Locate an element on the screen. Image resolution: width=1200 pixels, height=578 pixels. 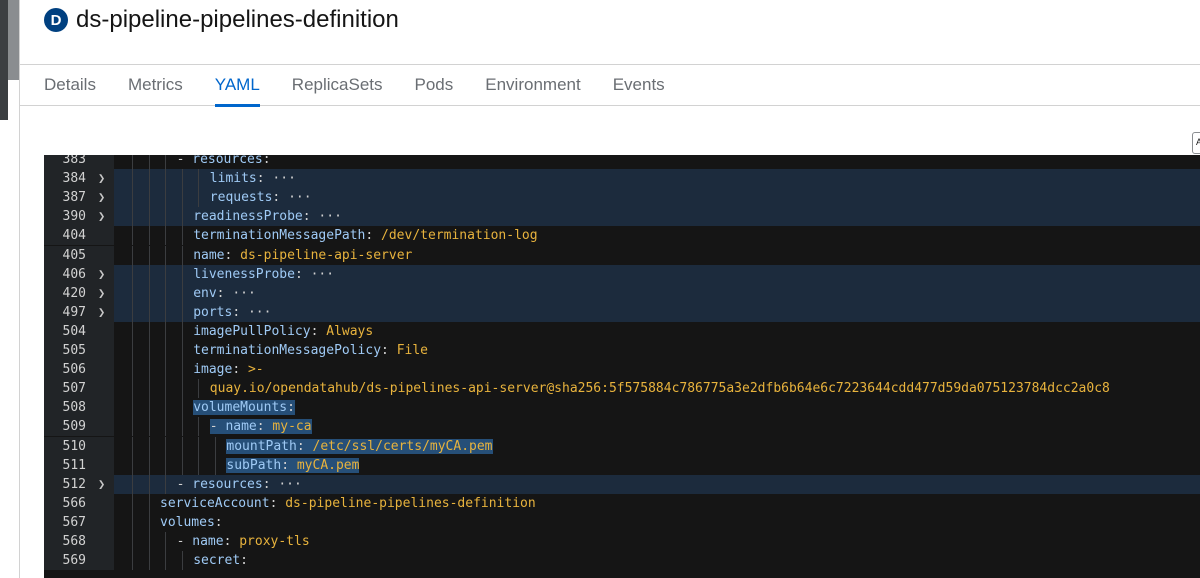
line-gutter: 511 is located at coordinates (79, 465).